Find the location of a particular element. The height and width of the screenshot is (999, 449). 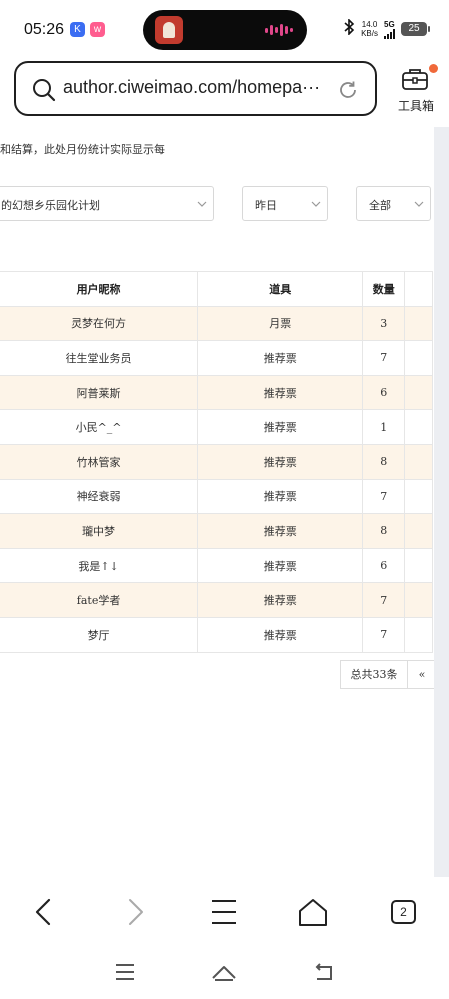

cell-user: 我是↑↓ is located at coordinates (99, 565).